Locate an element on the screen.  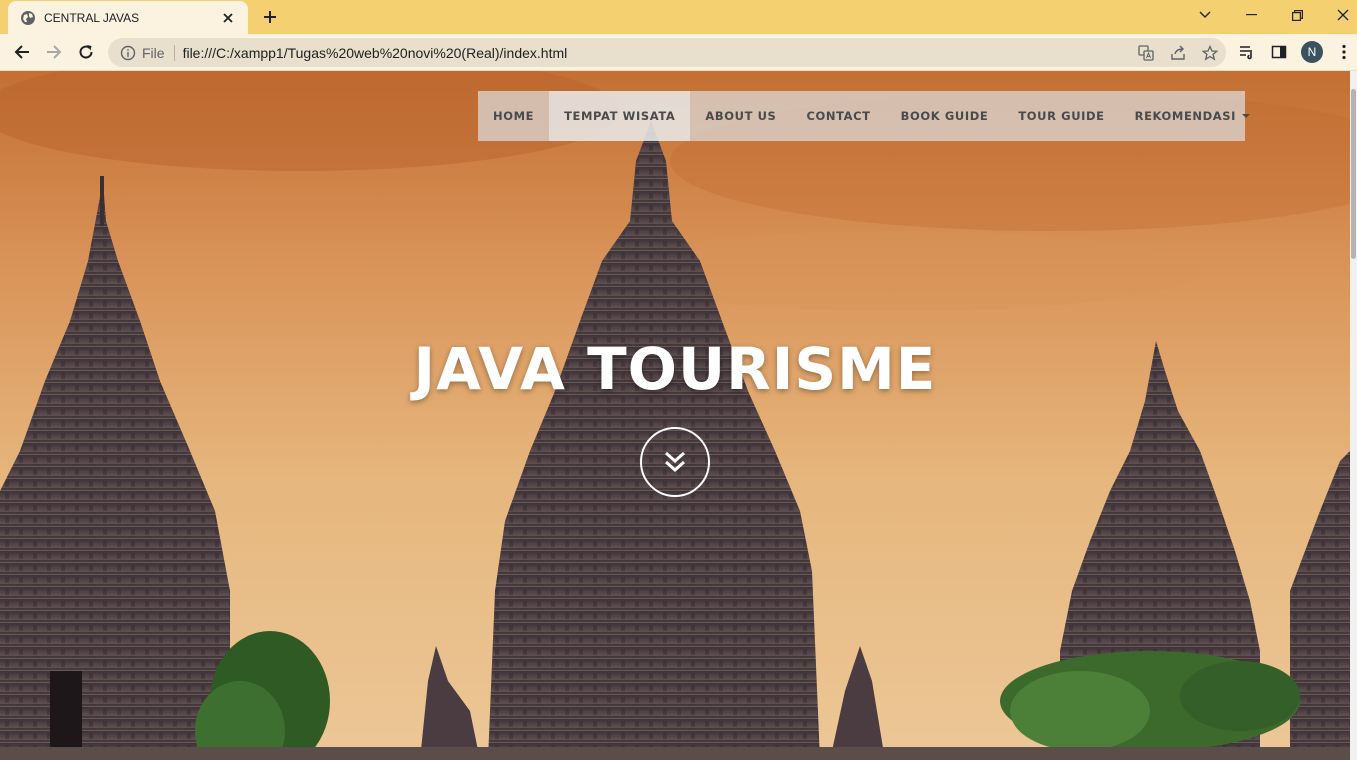
reading-list-icon is located at coordinates (1246, 53).